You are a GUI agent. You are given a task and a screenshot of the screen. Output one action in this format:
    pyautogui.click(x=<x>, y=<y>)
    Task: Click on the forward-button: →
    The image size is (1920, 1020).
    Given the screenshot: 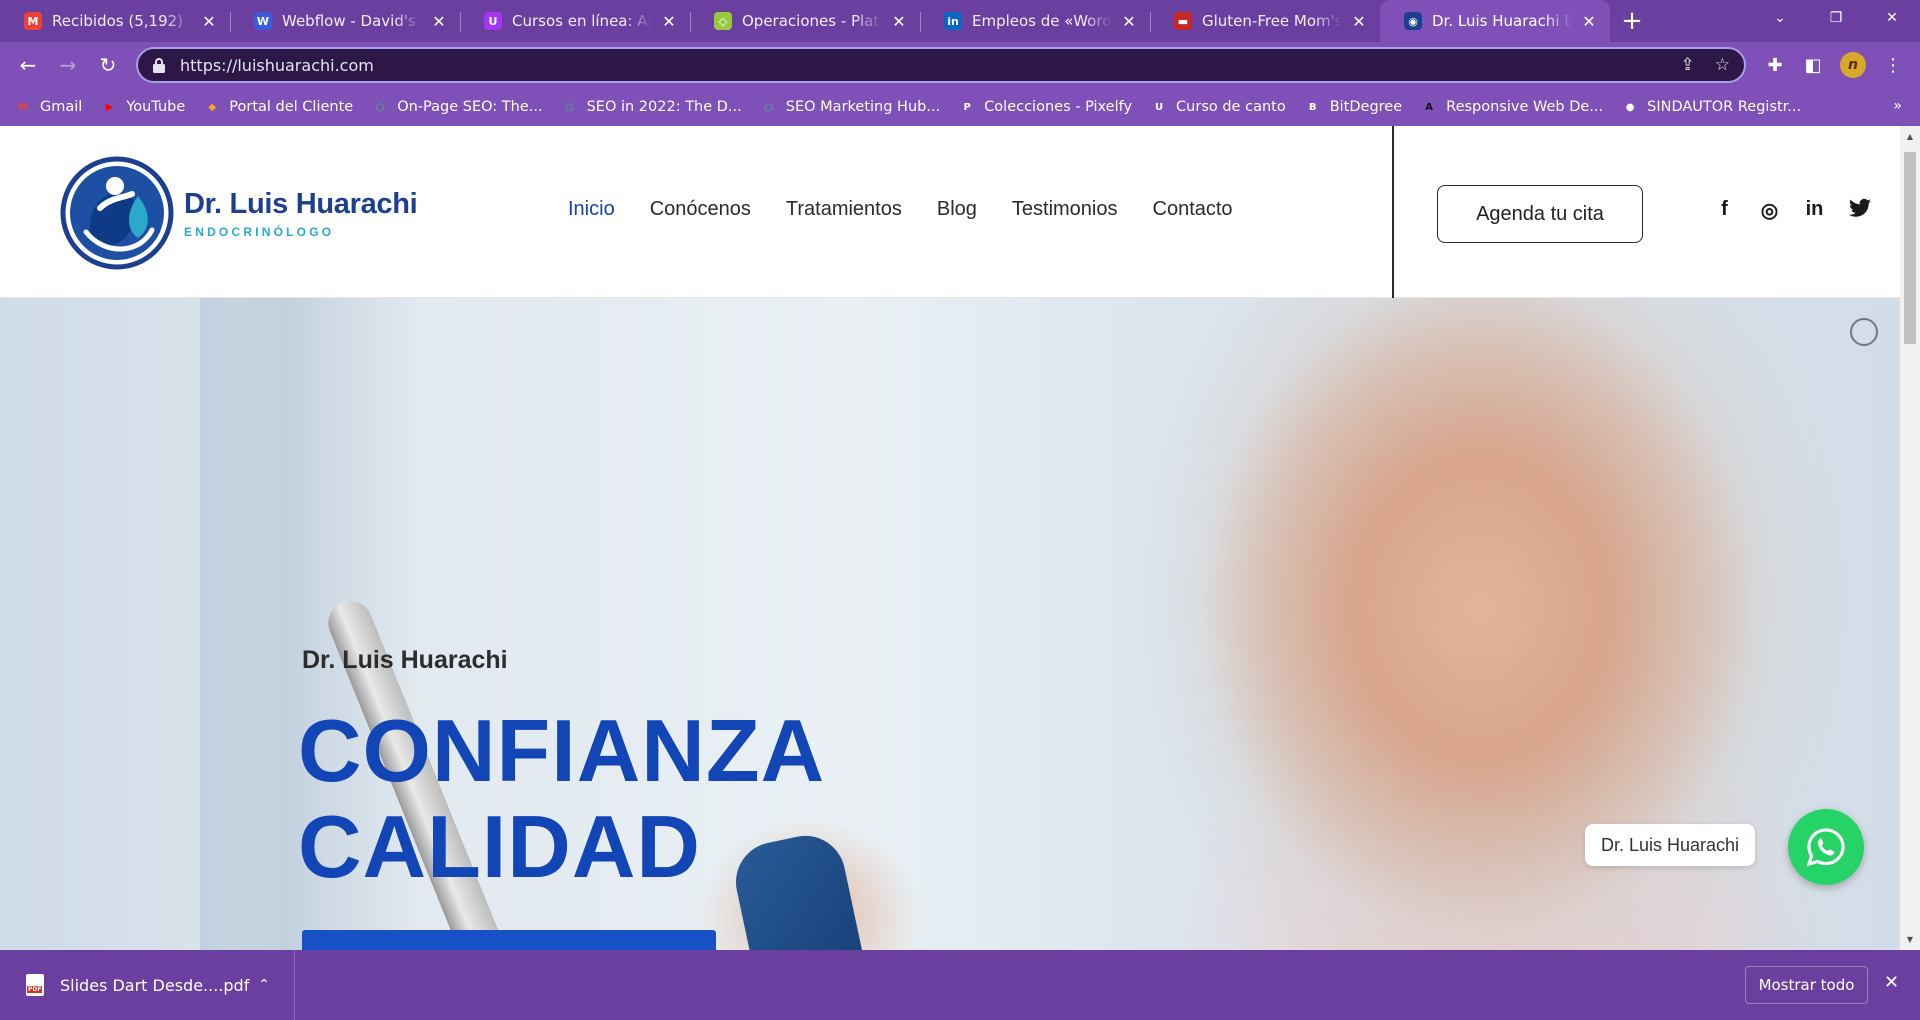 What is the action you would take?
    pyautogui.click(x=68, y=65)
    